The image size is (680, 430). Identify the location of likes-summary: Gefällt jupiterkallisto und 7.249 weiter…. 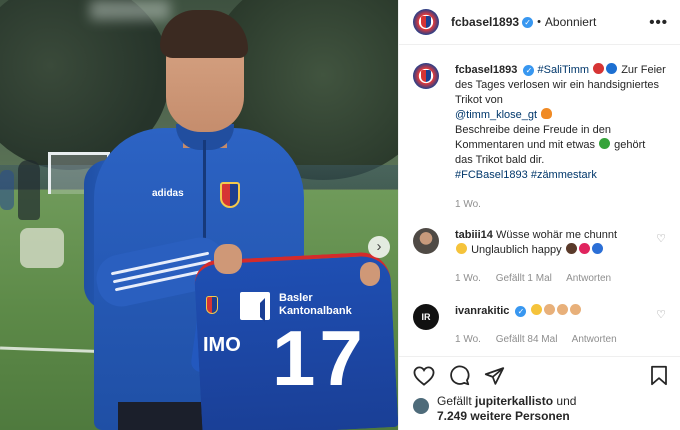
(539, 412).